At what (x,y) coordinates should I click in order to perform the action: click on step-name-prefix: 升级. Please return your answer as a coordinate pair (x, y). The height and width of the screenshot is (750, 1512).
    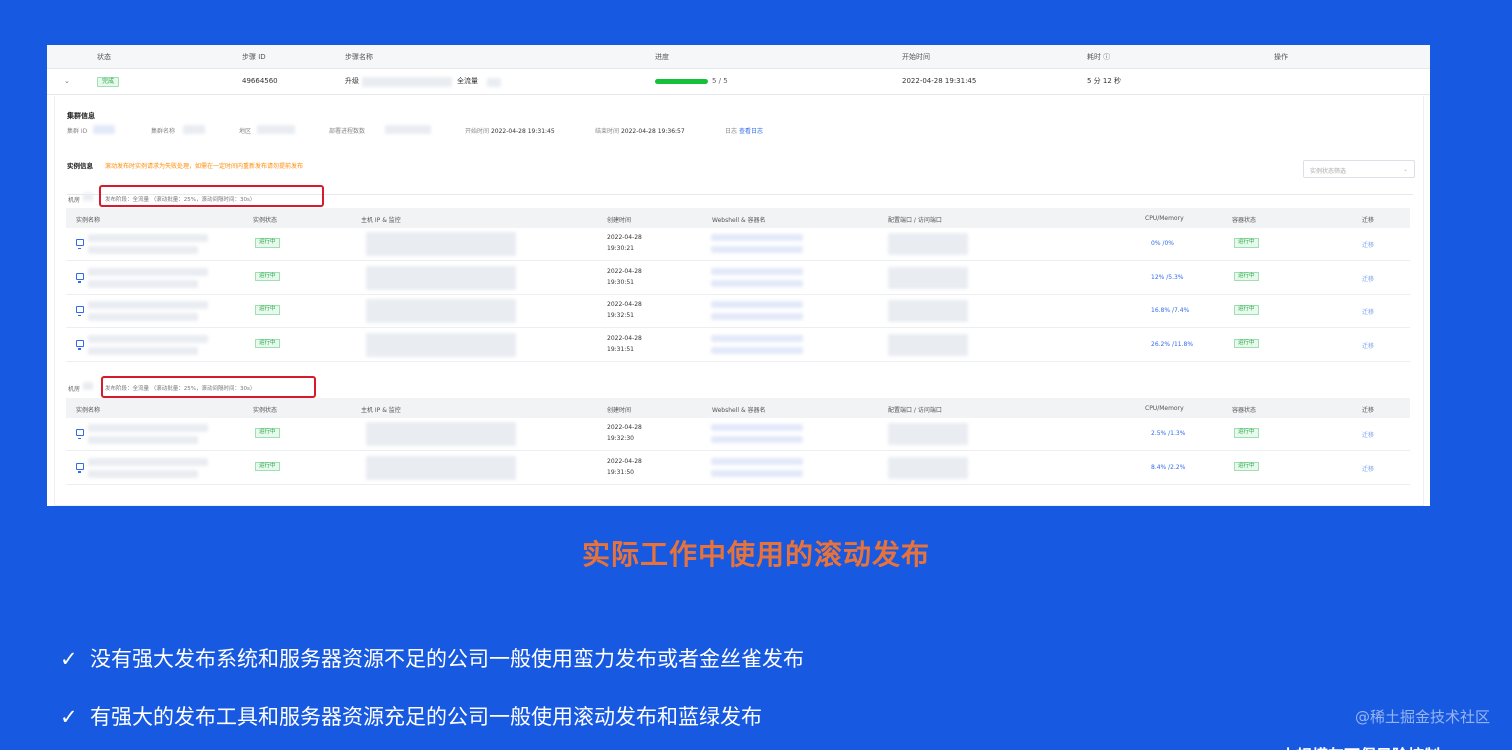
    Looking at the image, I should click on (352, 81).